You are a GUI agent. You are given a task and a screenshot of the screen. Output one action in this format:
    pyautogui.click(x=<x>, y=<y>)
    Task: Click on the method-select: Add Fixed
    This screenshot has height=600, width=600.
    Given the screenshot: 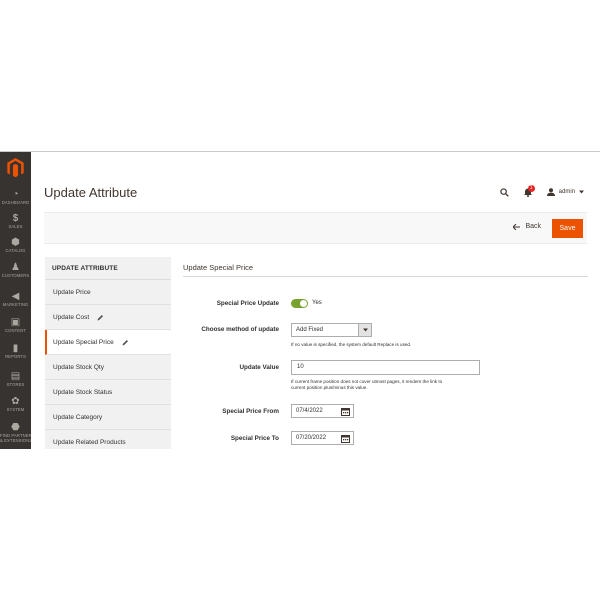 What is the action you would take?
    pyautogui.click(x=331, y=330)
    